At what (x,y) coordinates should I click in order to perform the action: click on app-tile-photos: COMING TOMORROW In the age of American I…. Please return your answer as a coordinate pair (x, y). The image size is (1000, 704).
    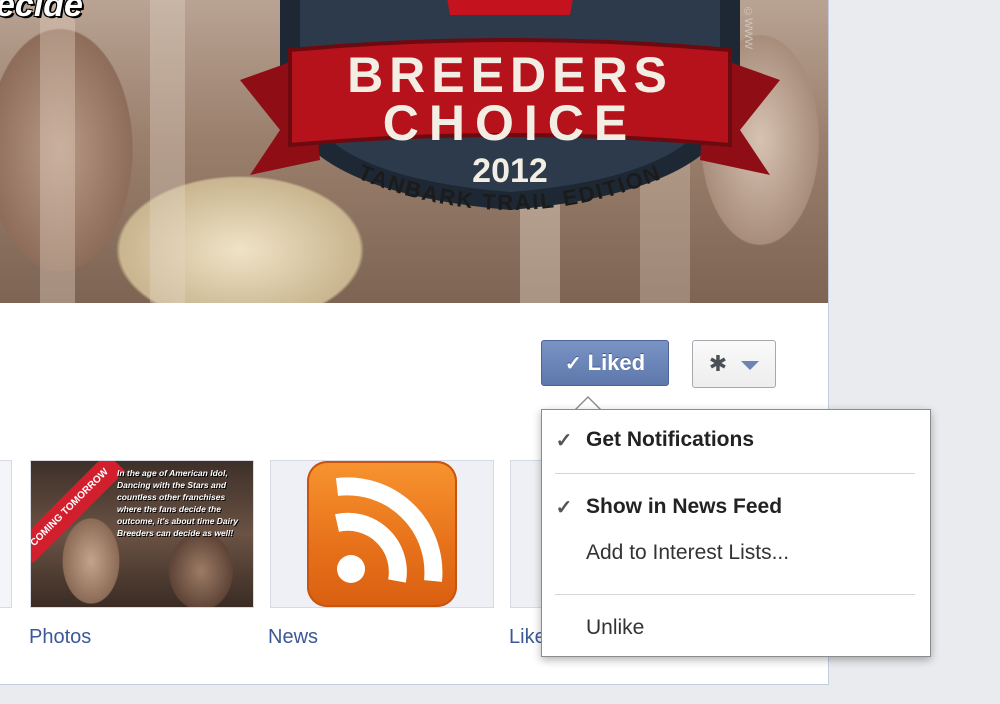
    Looking at the image, I should click on (142, 534).